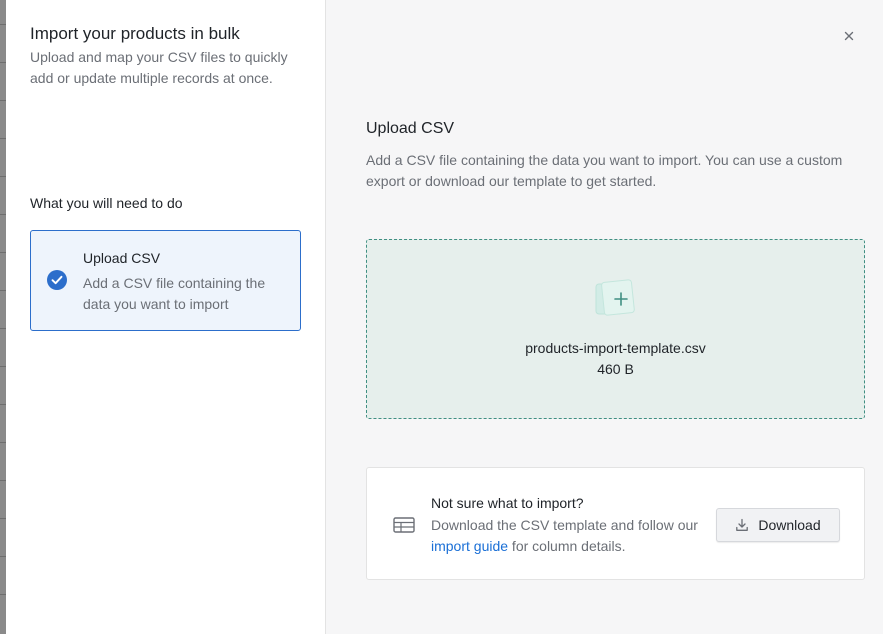 The image size is (883, 634). I want to click on close-icon, so click(849, 36).